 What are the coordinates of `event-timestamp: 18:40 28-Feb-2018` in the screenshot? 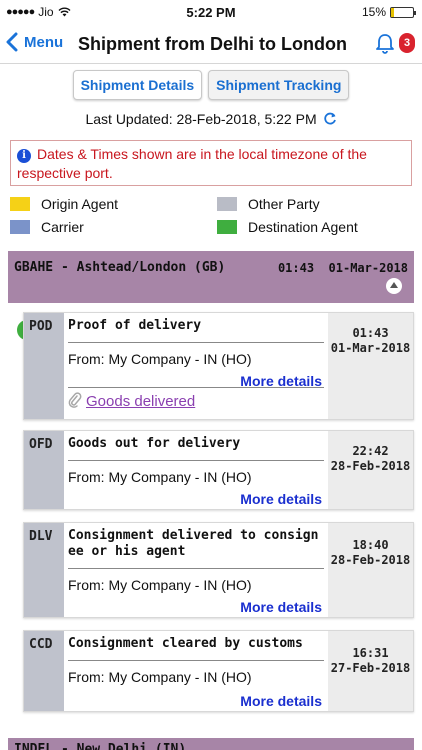 It's located at (370, 553).